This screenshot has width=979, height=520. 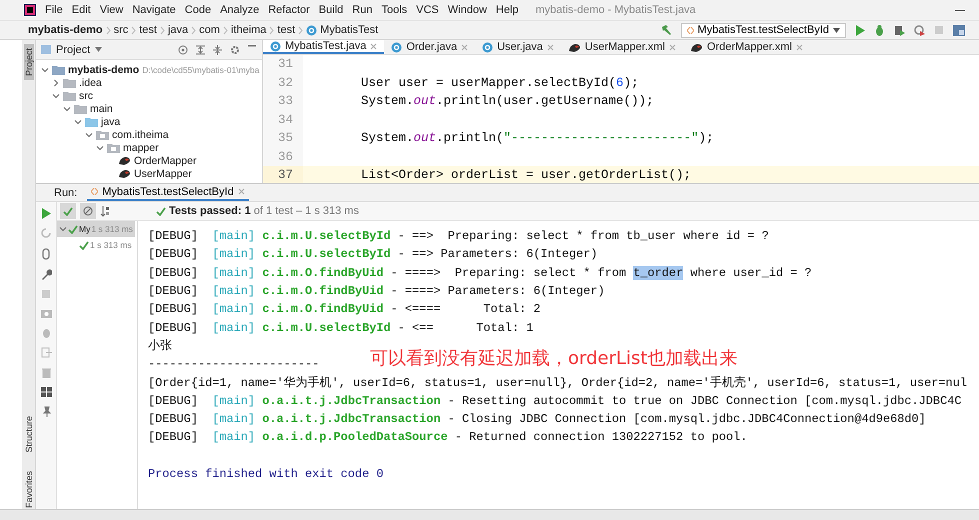 I want to click on editor-tab: User.java, so click(x=518, y=47).